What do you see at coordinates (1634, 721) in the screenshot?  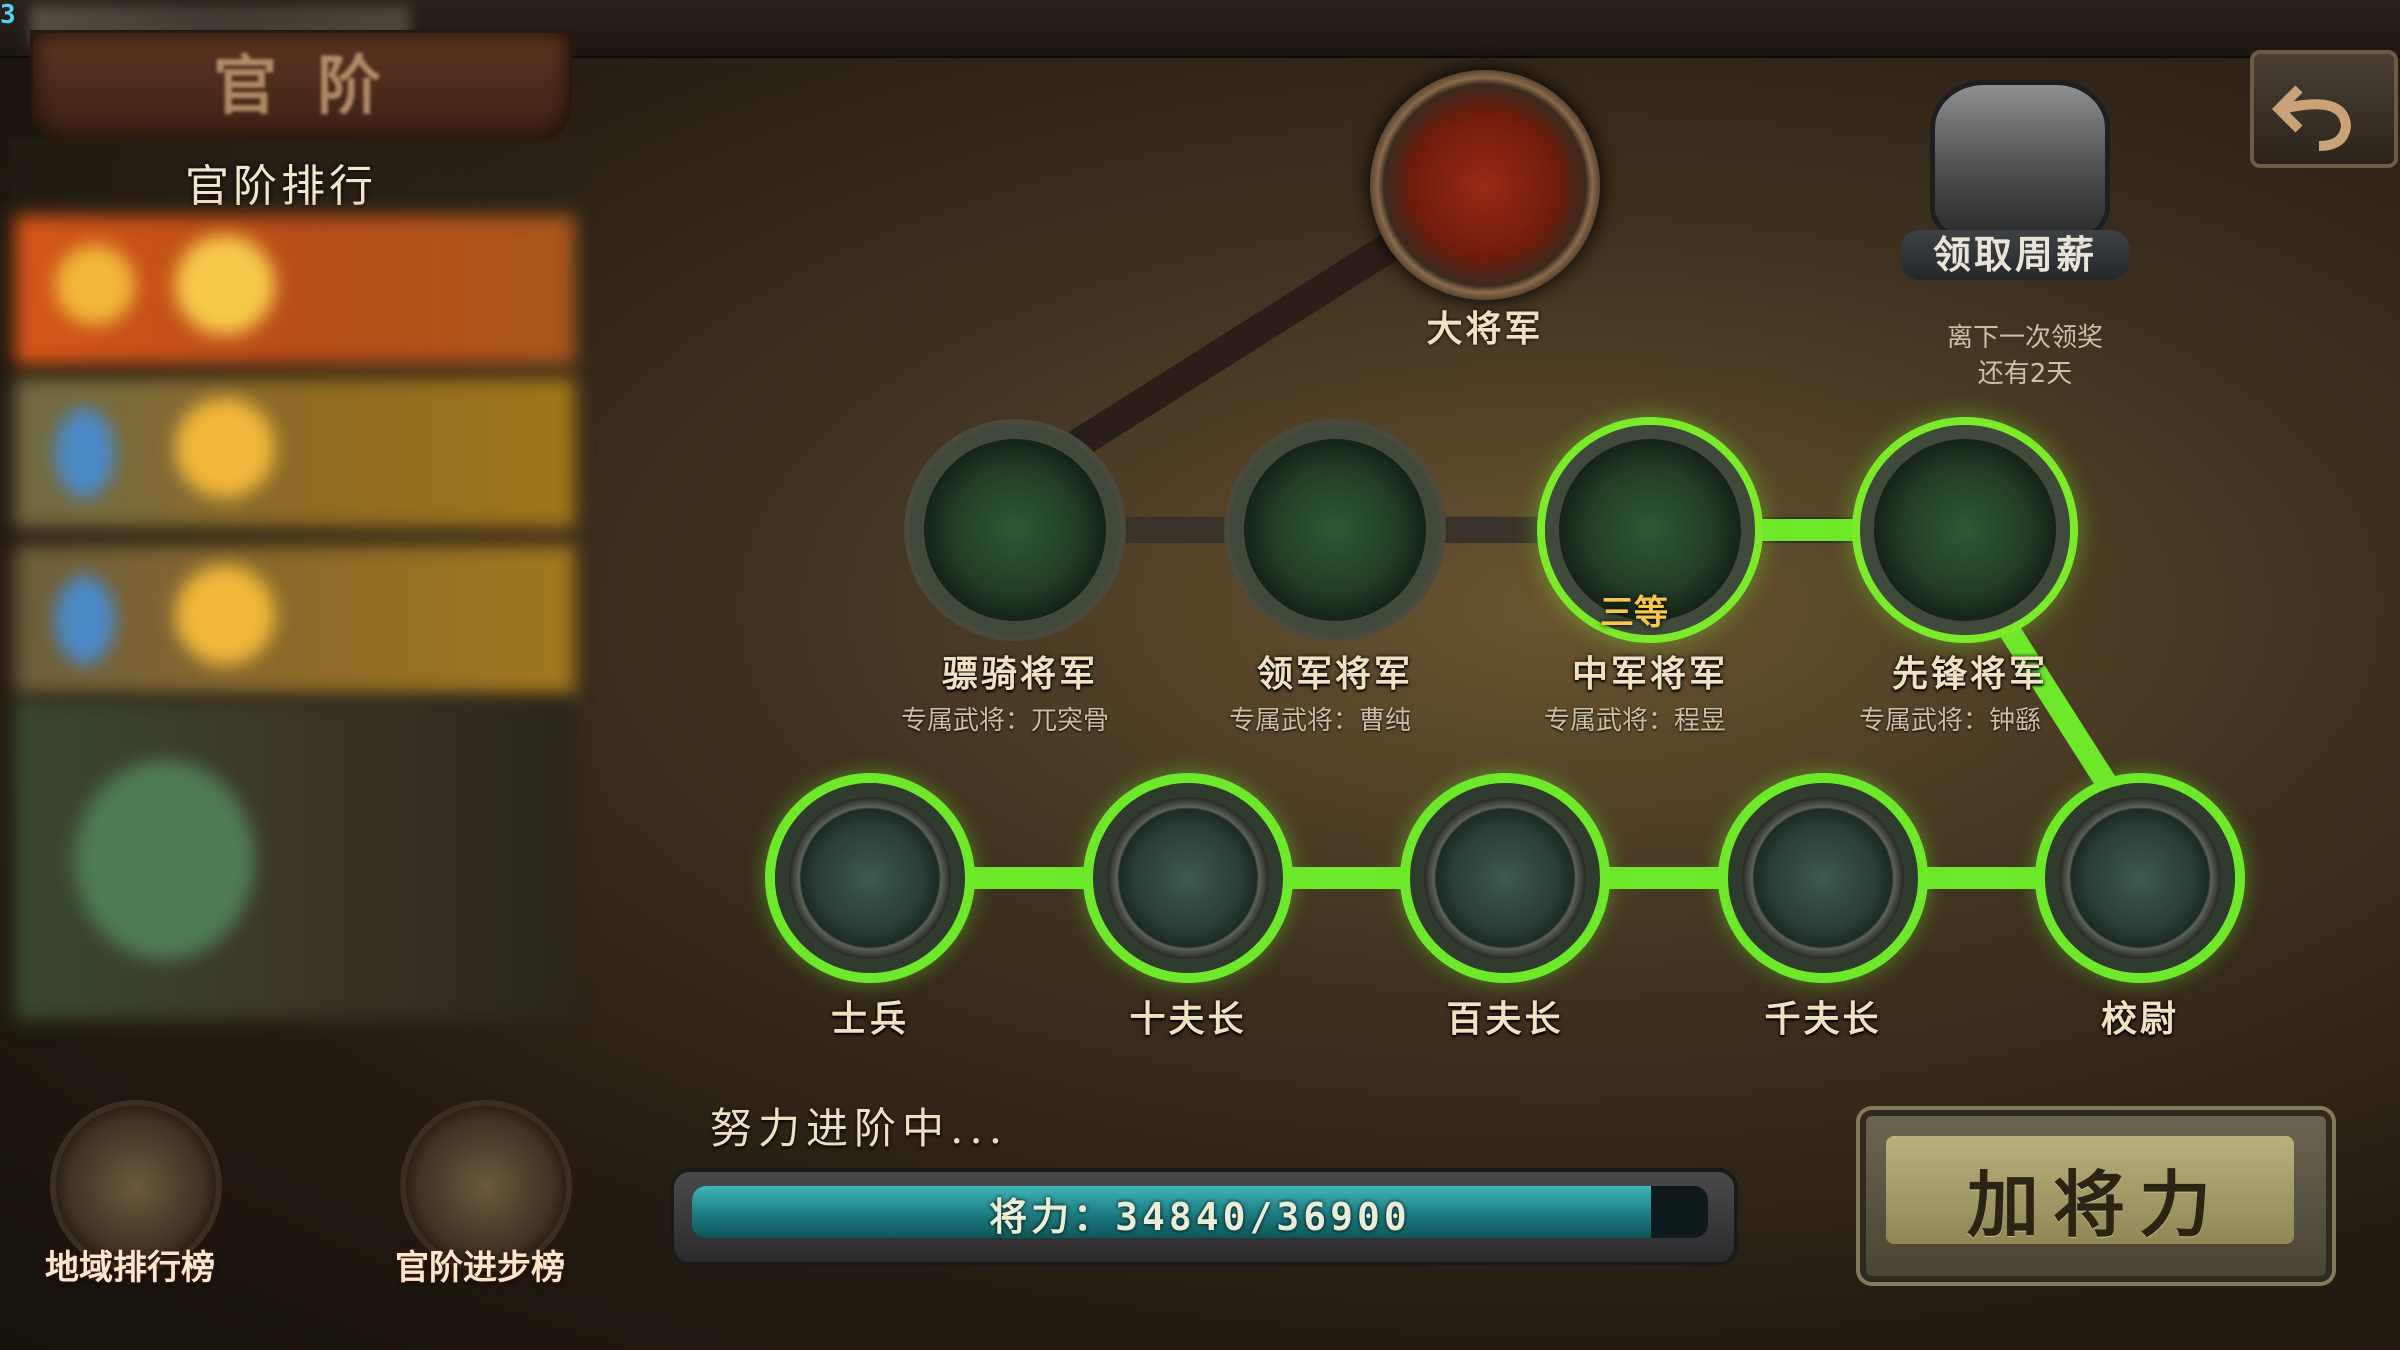 I see `exclusive-general: 专属武将：程昱` at bounding box center [1634, 721].